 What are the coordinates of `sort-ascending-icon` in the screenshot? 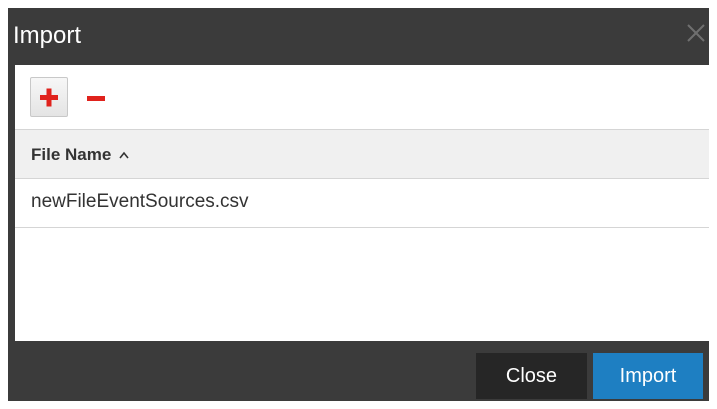 It's located at (124, 155).